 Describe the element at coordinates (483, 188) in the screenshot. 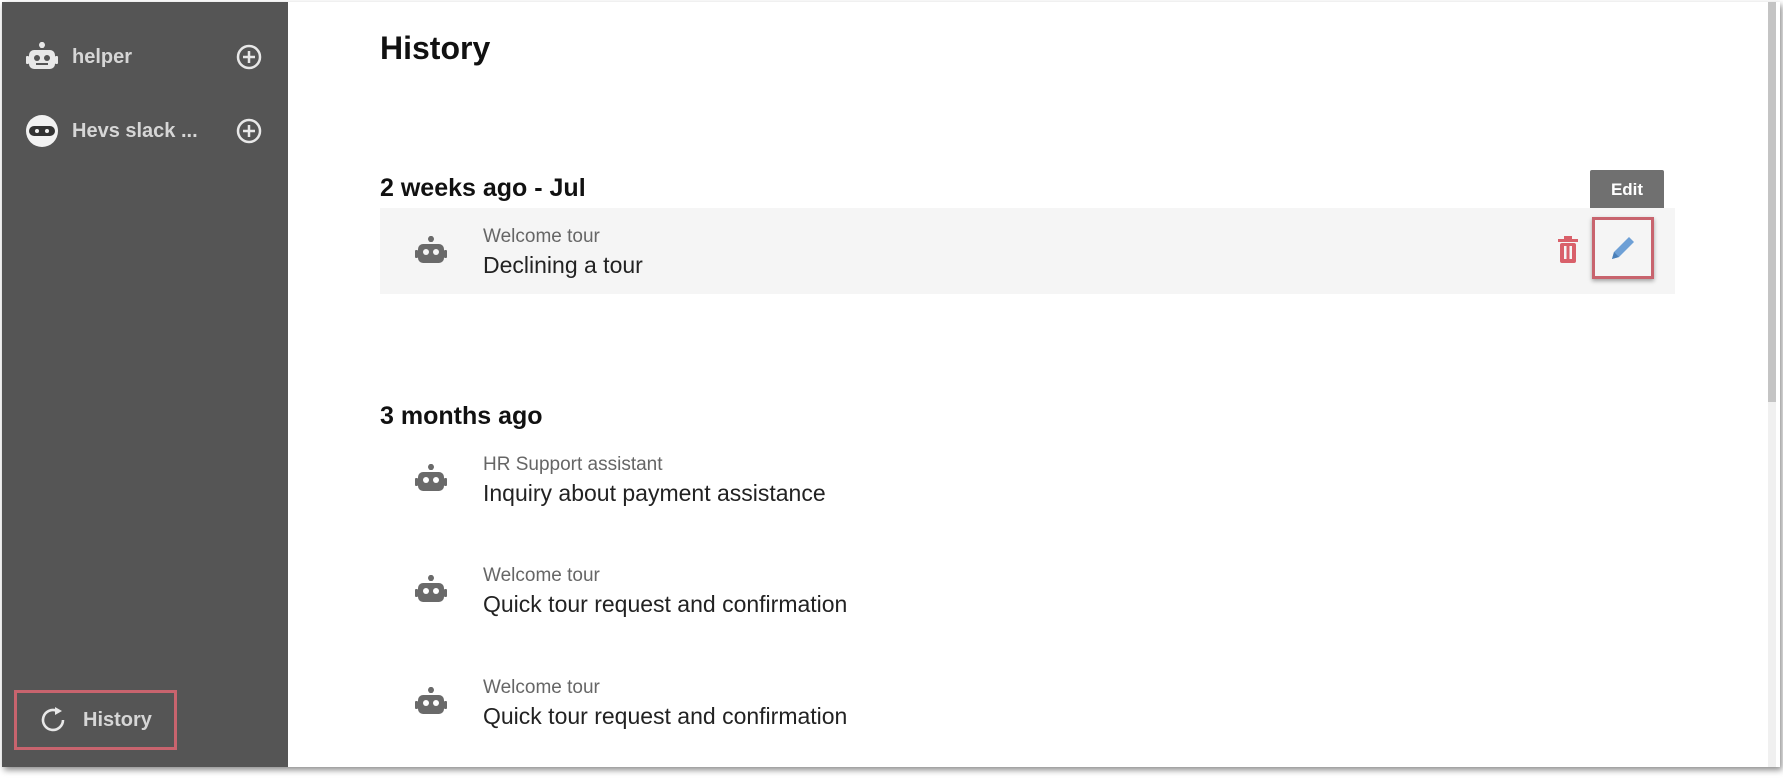

I see `group-title: 2 weeks ago - Jul` at that location.